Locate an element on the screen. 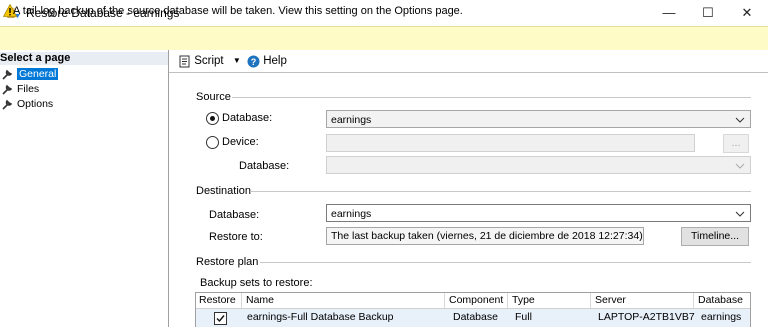 The image size is (768, 327). column-header-server: Server is located at coordinates (643, 300).